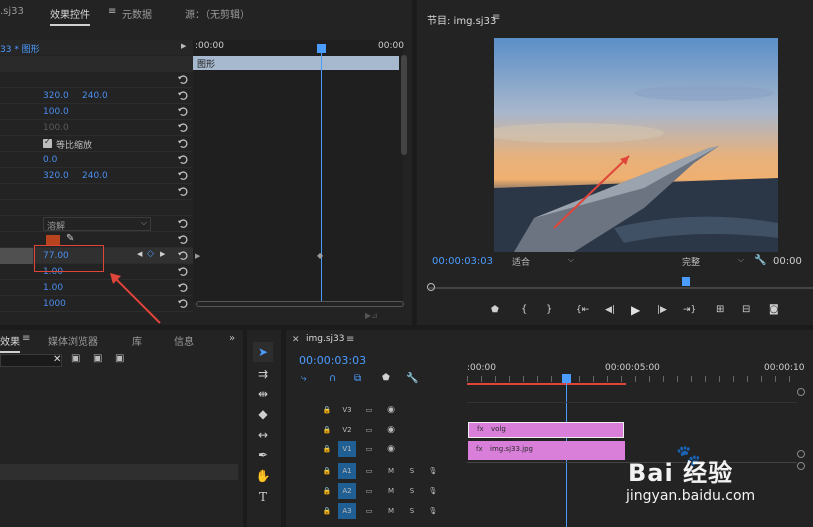 The image size is (813, 527). I want to click on timeline-ruler-ticks, so click(632, 379).